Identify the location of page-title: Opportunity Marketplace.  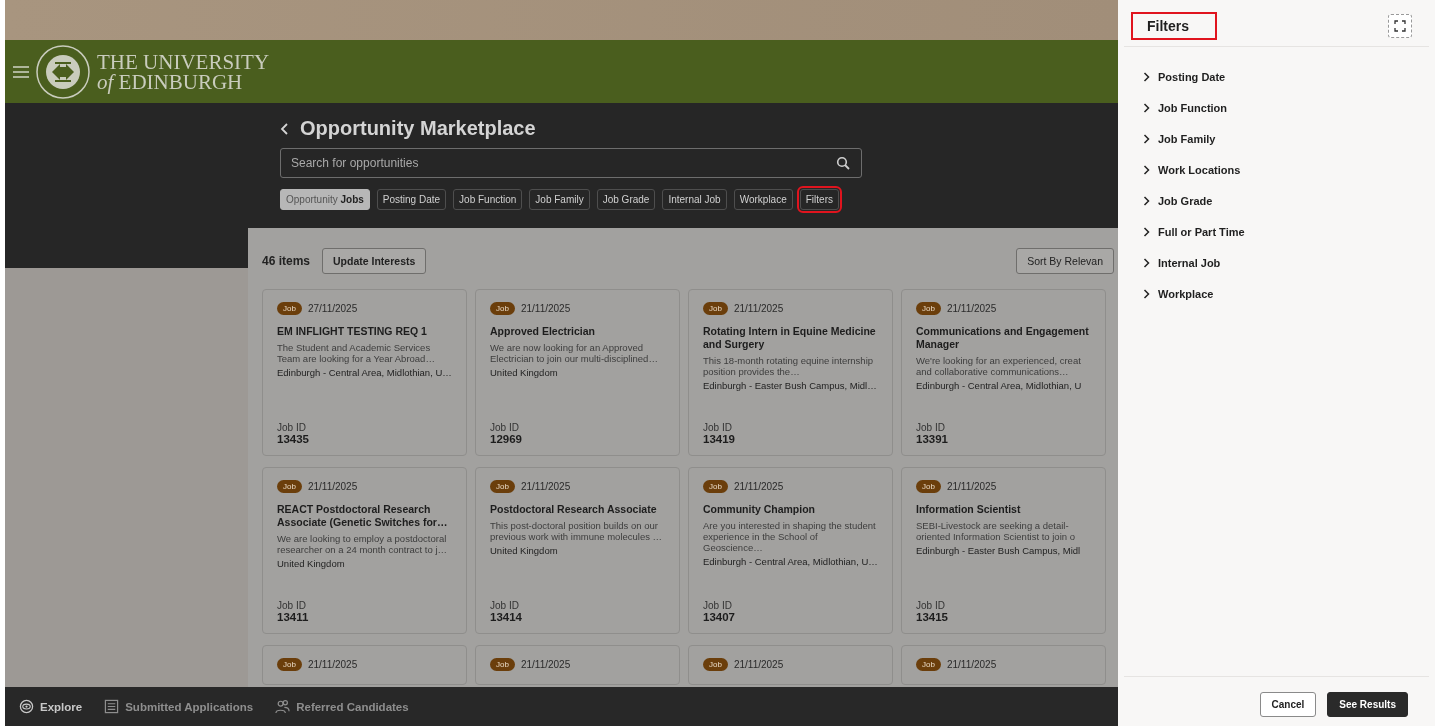
(418, 128).